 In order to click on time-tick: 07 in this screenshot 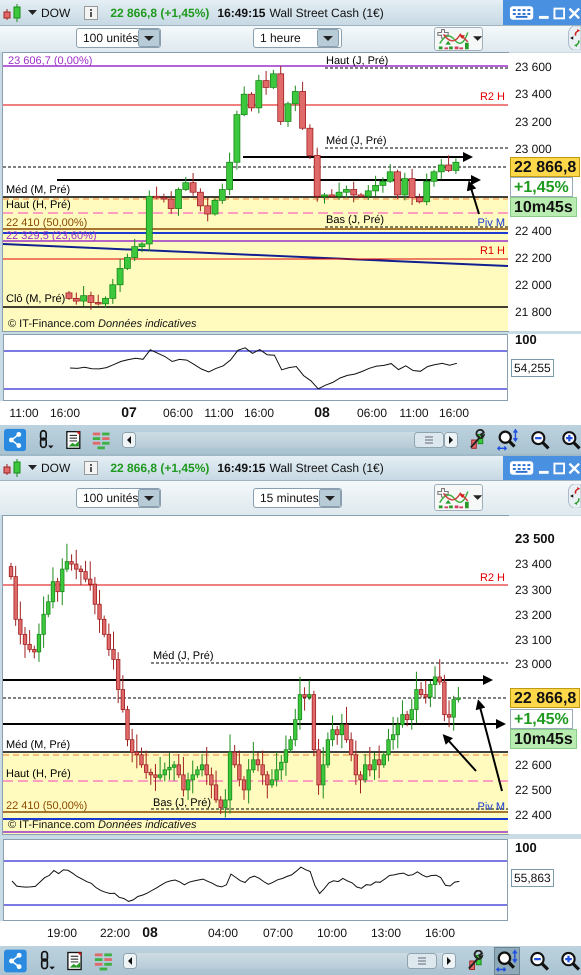, I will do `click(129, 412)`.